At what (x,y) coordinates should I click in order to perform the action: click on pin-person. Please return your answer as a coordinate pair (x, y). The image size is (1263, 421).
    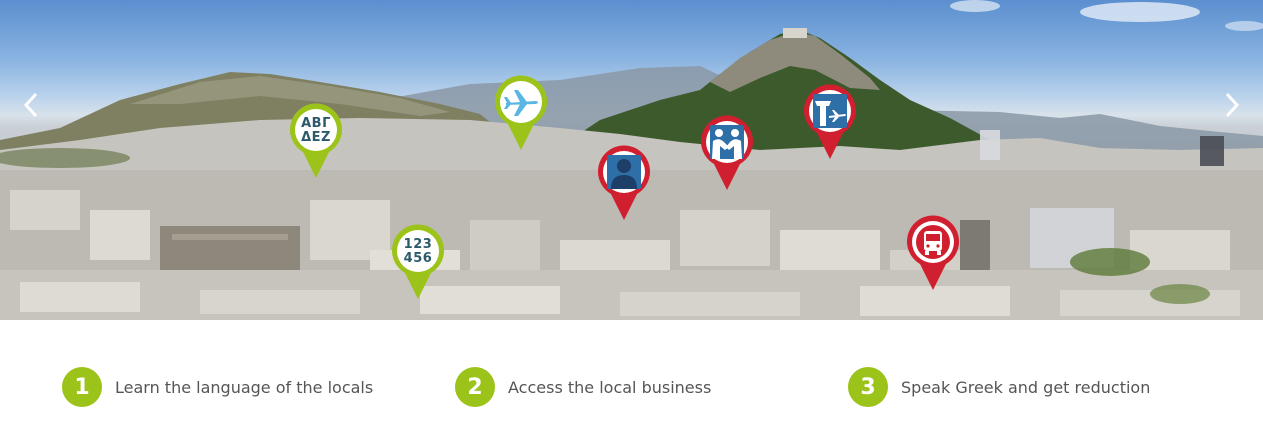
    Looking at the image, I should click on (624, 183).